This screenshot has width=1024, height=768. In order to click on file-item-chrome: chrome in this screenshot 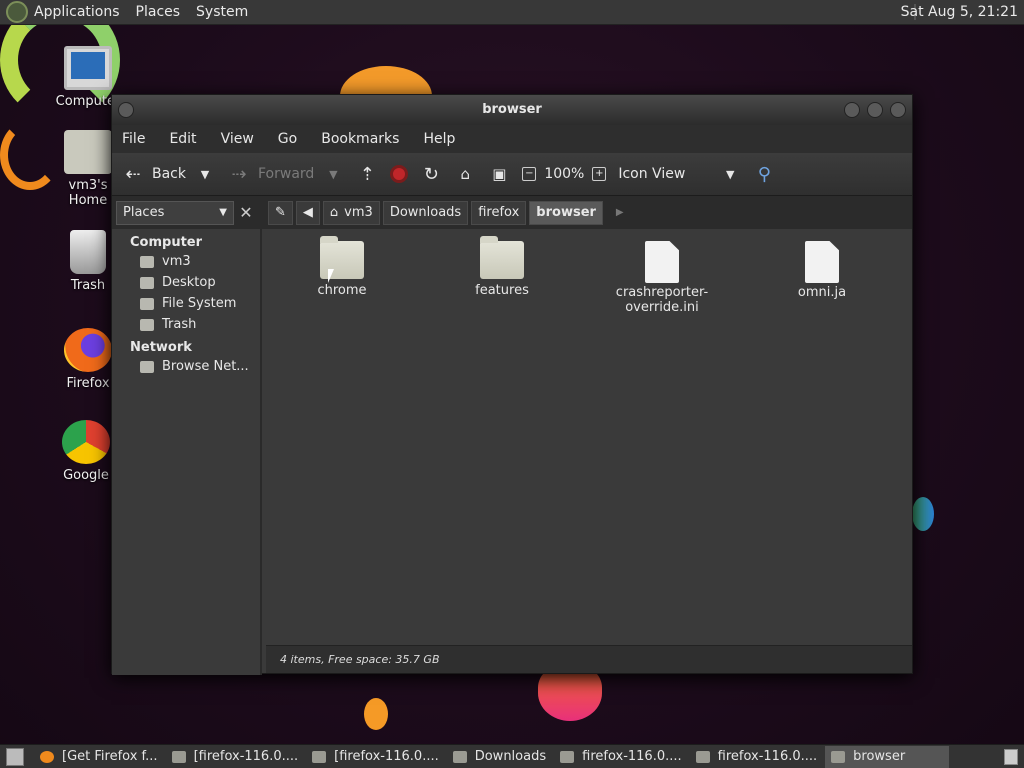, I will do `click(342, 267)`.